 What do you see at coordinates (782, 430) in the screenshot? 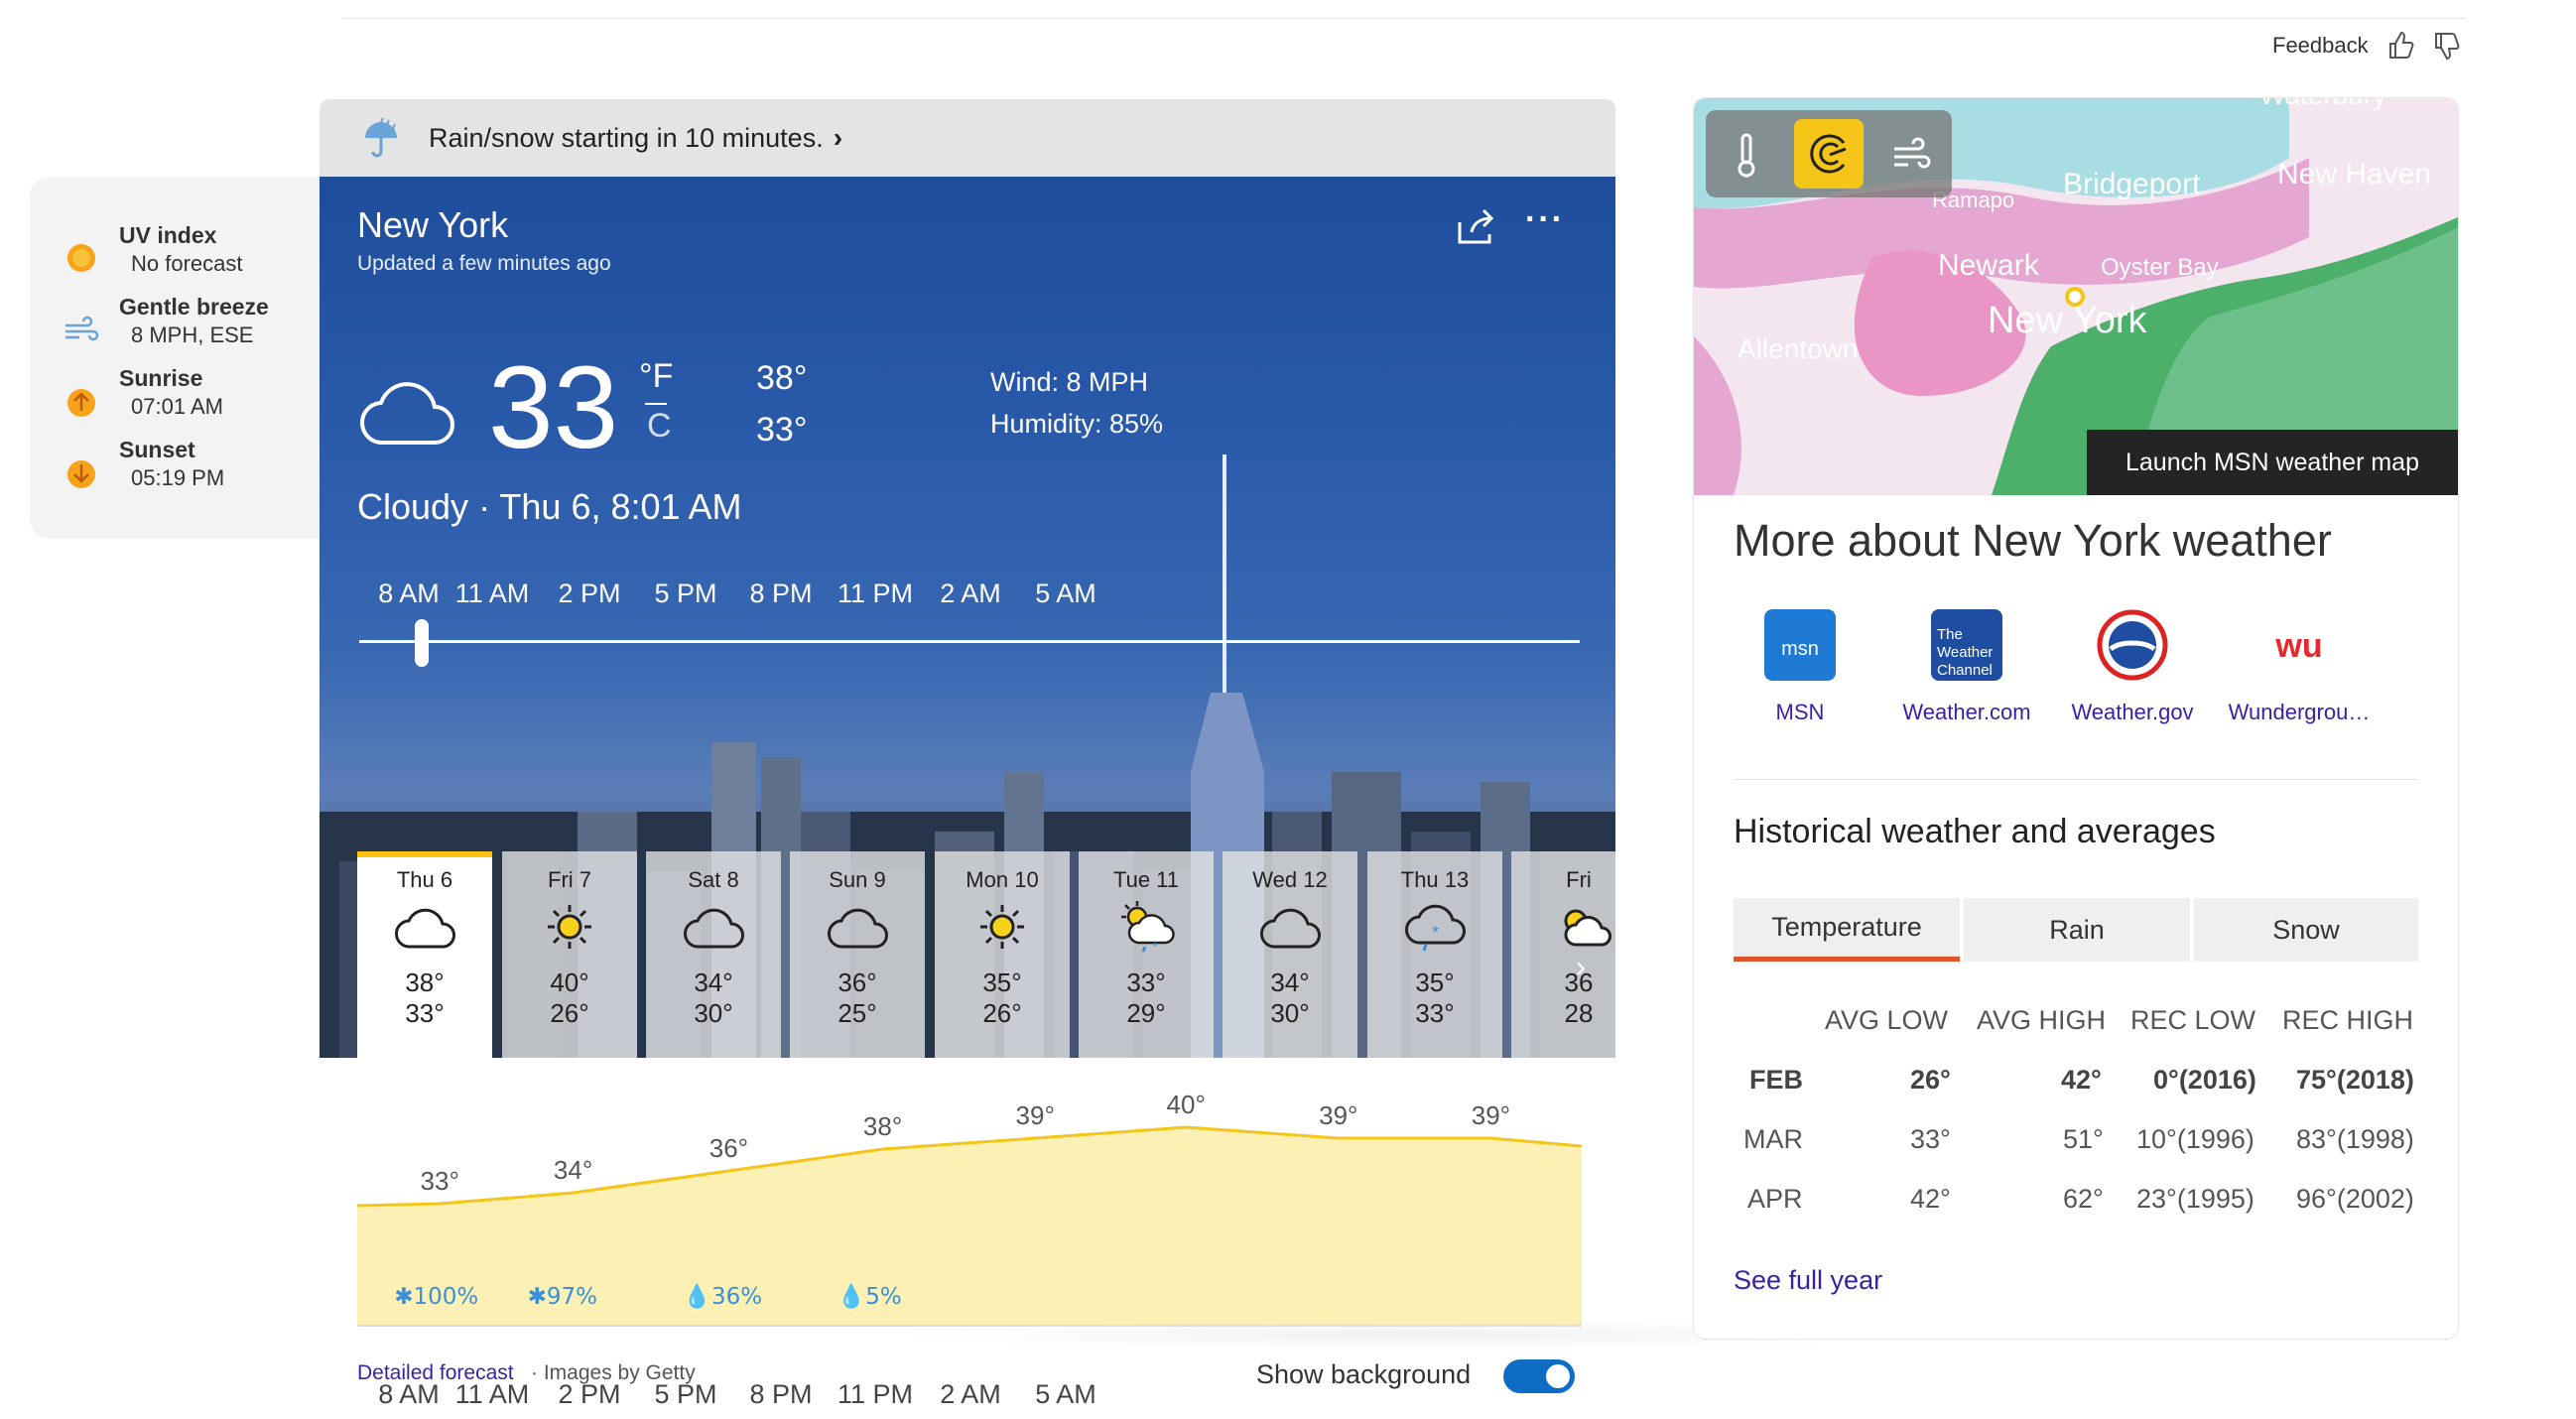
I see `today-low: 33°` at bounding box center [782, 430].